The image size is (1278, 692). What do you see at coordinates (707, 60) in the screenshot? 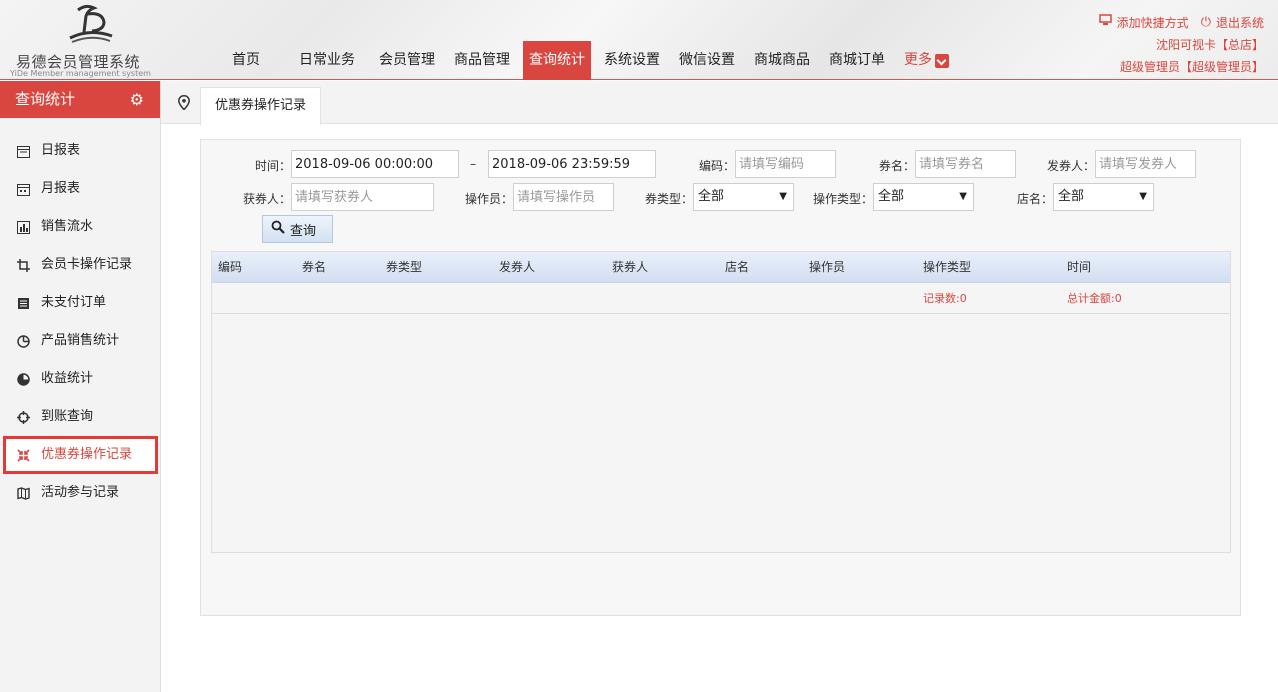
I see `nav-wechat-settings: 微信设置` at bounding box center [707, 60].